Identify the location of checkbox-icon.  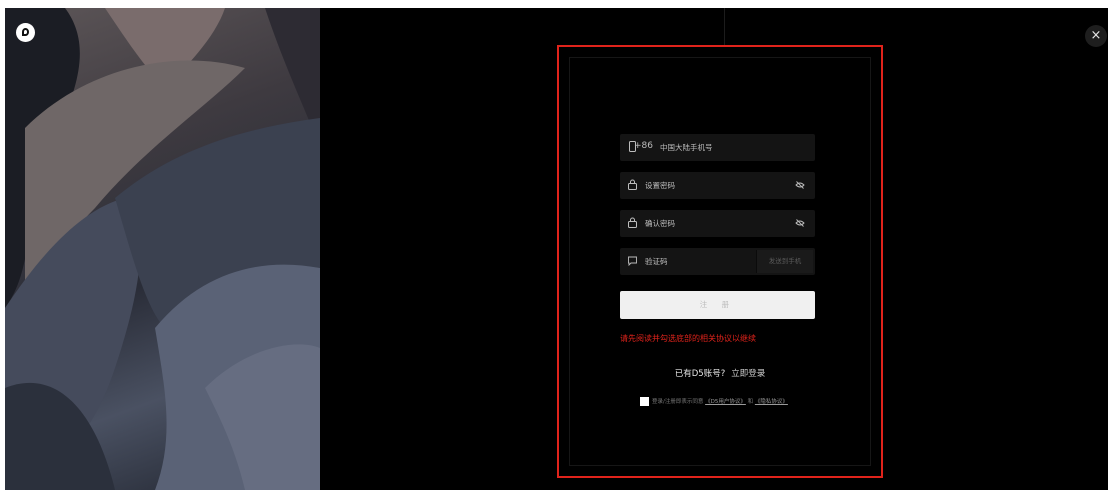
(644, 401).